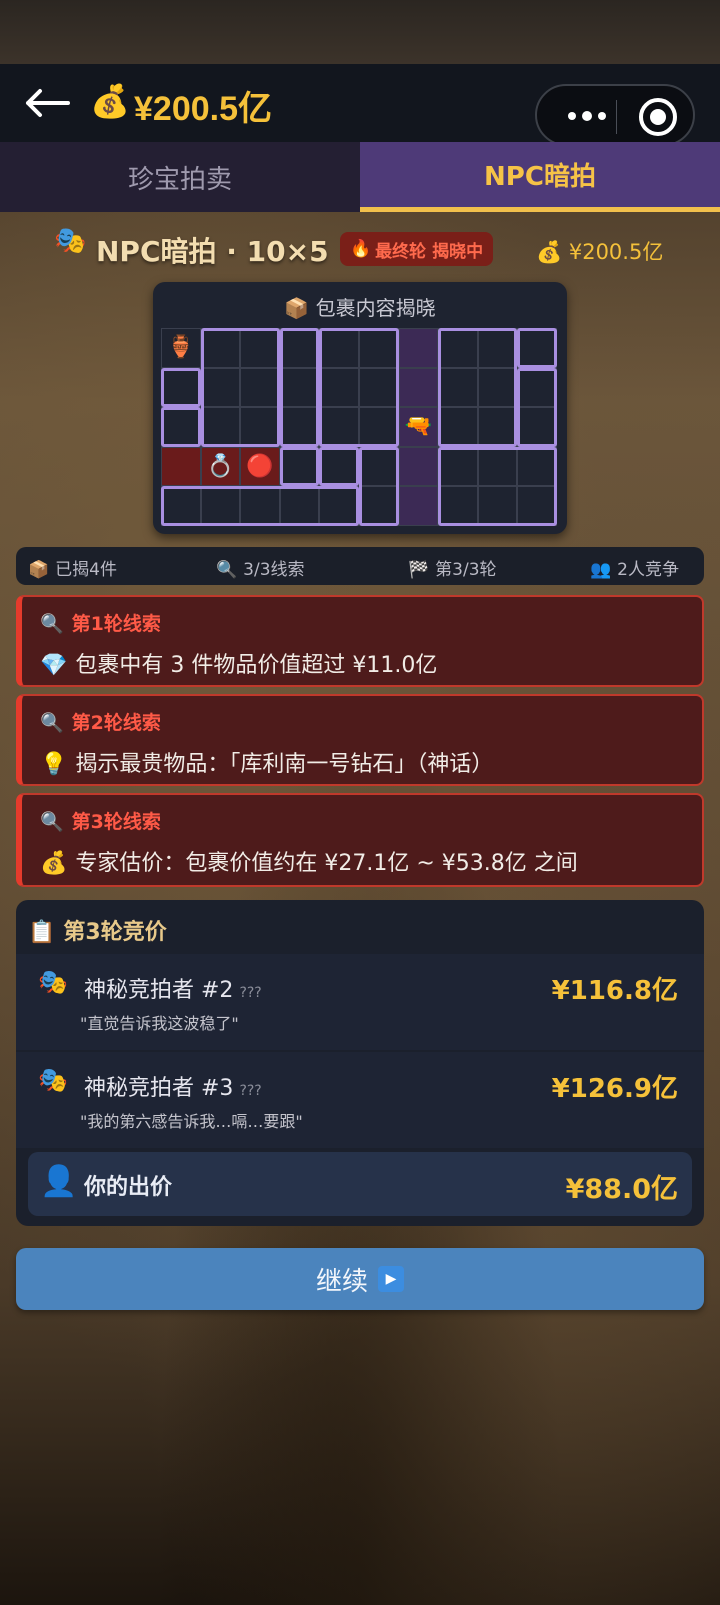  Describe the element at coordinates (360, 1002) in the screenshot. I see `bidder-row: 🎭 神秘竞拍者 #2??? "直觉告诉我这波稳了" ¥116.8亿` at that location.